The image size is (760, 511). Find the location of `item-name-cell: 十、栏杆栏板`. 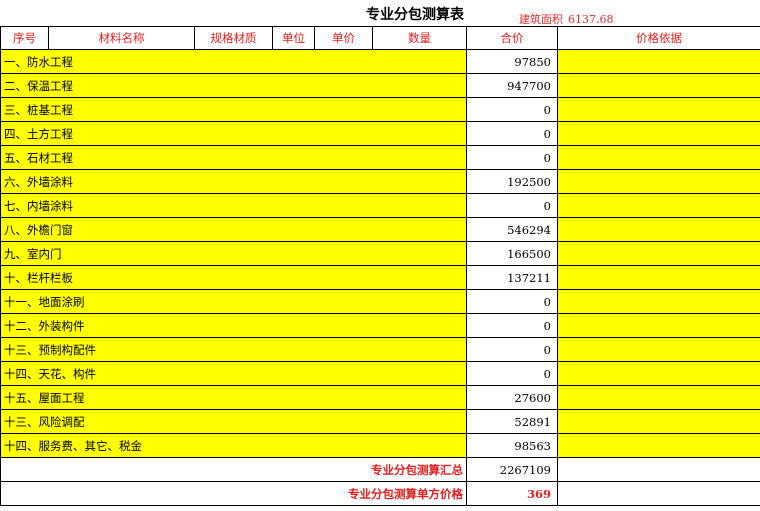

item-name-cell: 十、栏杆栏板 is located at coordinates (97, 277).